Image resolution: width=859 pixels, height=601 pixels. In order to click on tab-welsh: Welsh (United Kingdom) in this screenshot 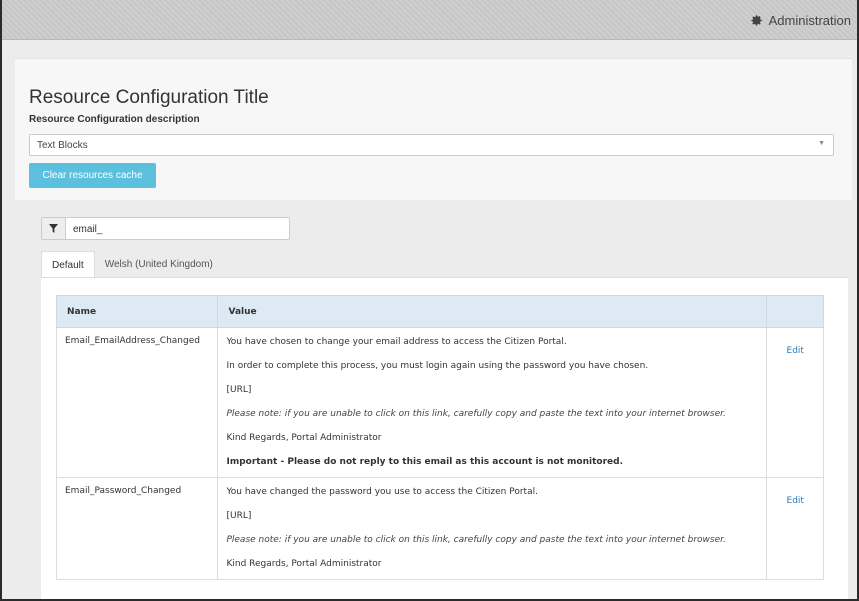, I will do `click(159, 264)`.